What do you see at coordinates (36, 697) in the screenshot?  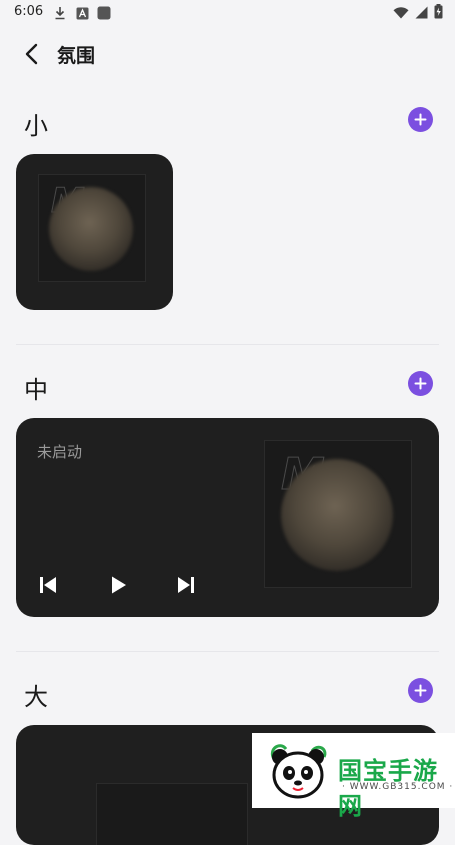 I see `section-label-large: 大` at bounding box center [36, 697].